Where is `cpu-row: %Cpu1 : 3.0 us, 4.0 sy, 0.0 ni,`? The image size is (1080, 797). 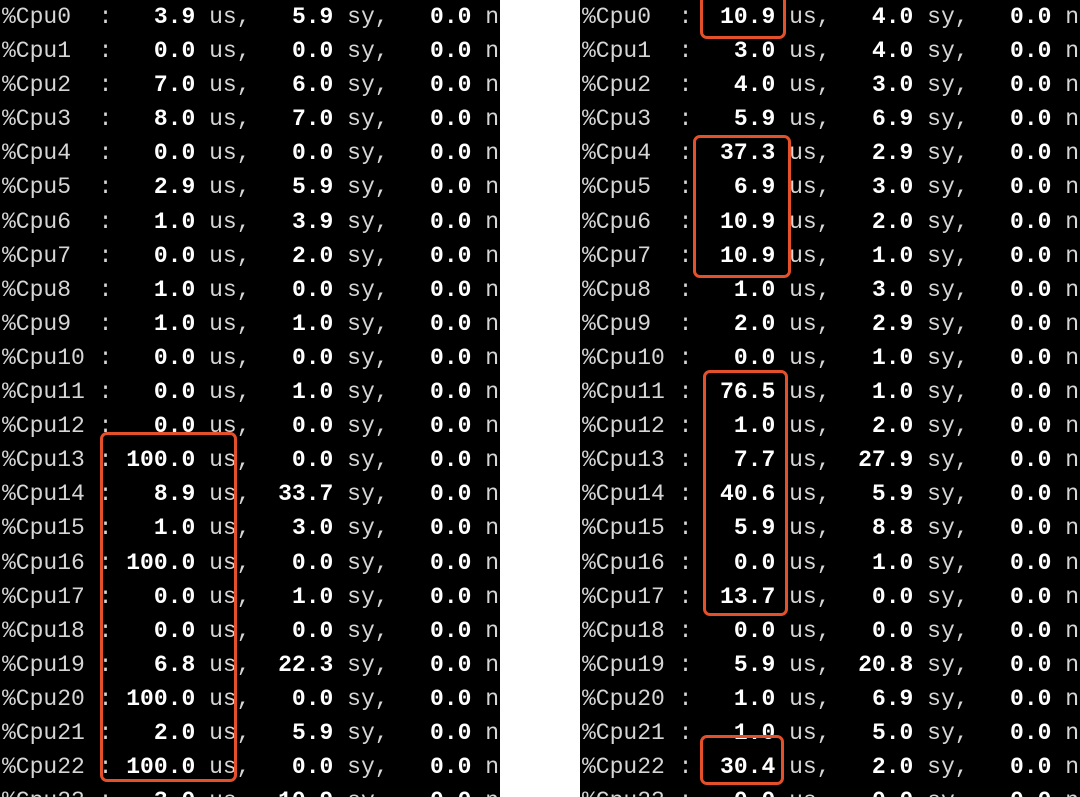 cpu-row: %Cpu1 : 3.0 us, 4.0 sy, 0.0 ni, is located at coordinates (831, 51).